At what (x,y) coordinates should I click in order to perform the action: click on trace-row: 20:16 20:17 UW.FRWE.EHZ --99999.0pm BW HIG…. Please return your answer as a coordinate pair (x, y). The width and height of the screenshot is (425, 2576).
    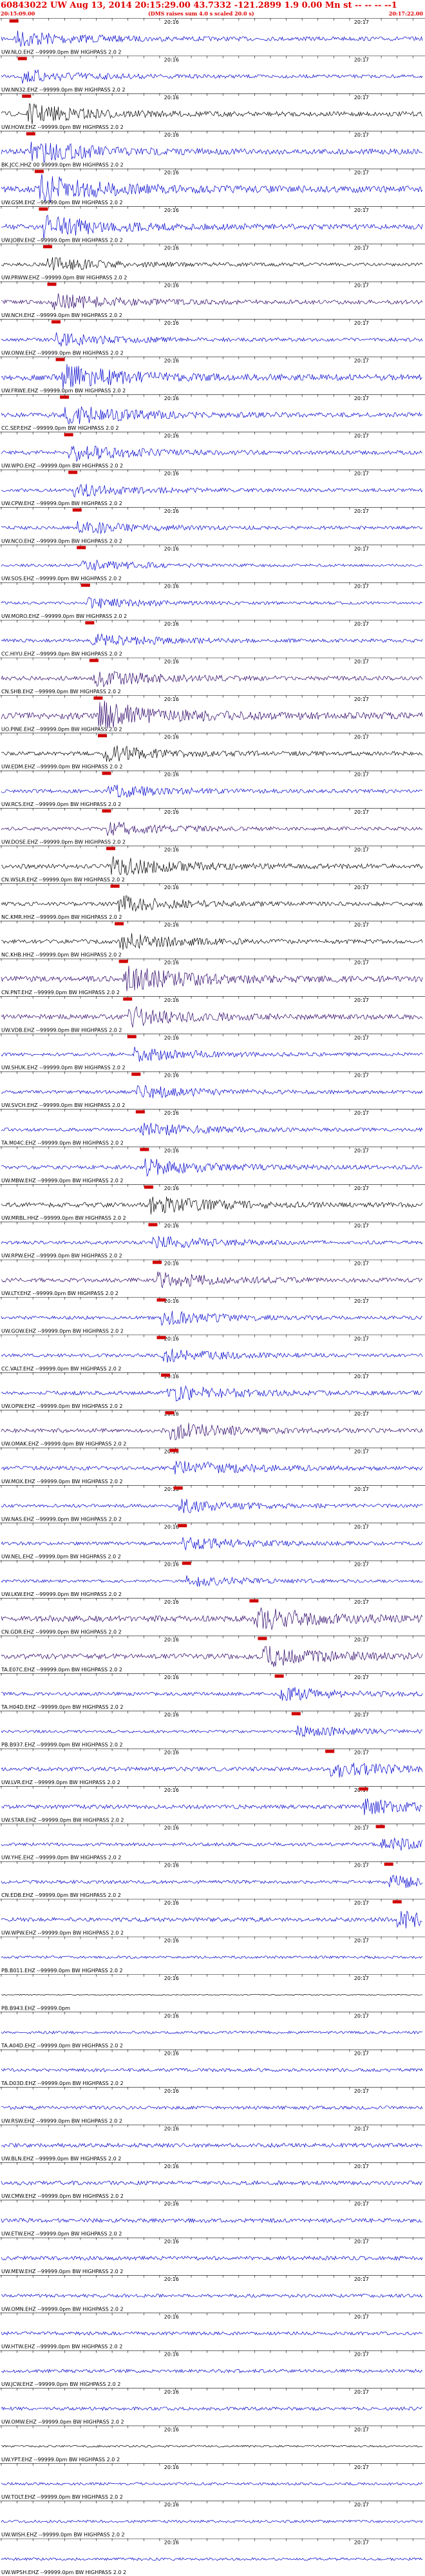
    Looking at the image, I should click on (212, 375).